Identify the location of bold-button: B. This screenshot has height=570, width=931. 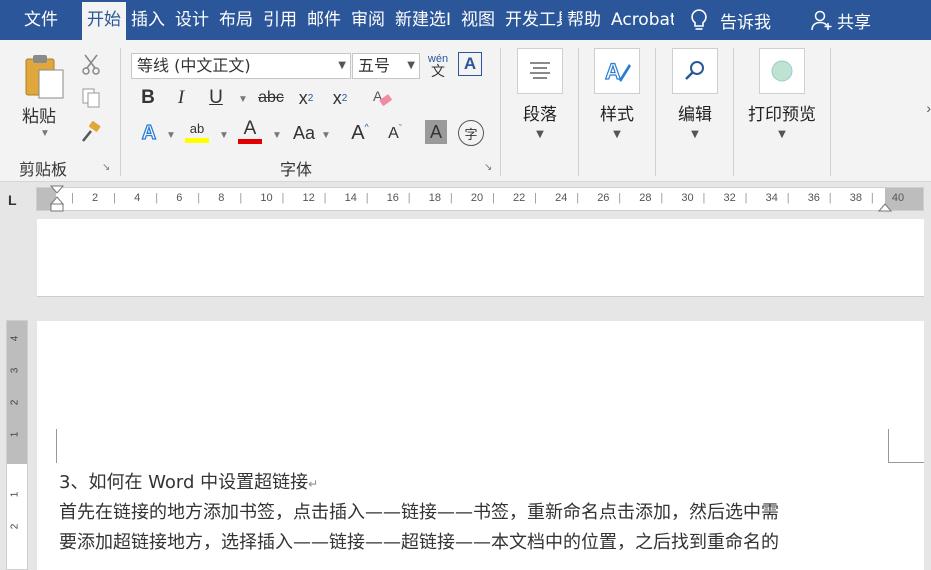
(148, 98).